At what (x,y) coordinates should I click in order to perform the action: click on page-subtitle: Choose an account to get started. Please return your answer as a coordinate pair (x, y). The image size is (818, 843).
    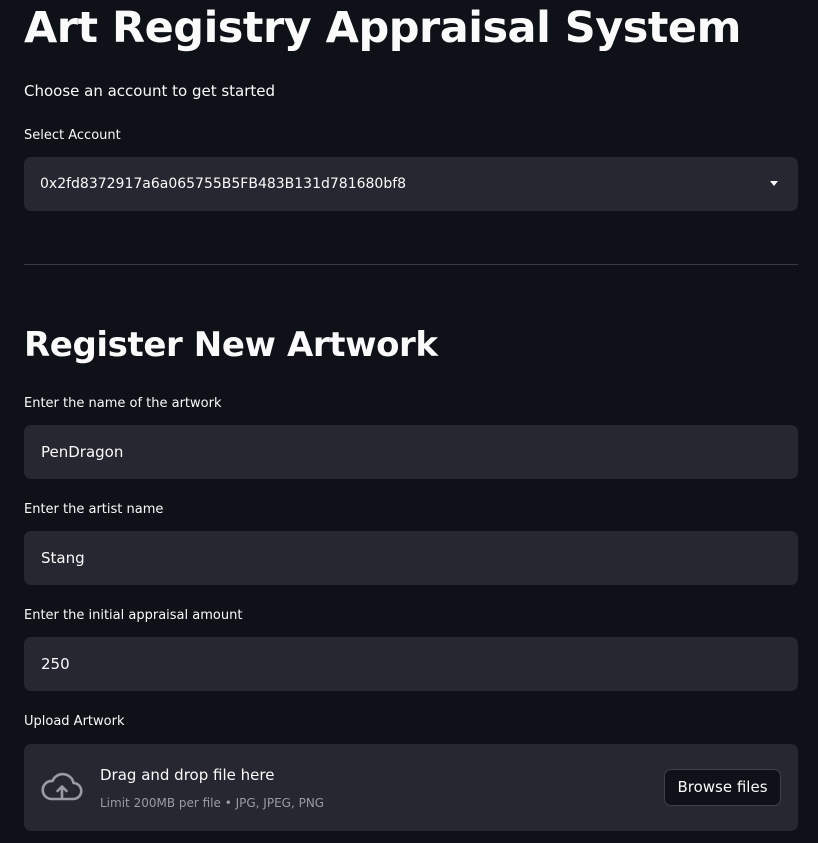
    Looking at the image, I should click on (150, 91).